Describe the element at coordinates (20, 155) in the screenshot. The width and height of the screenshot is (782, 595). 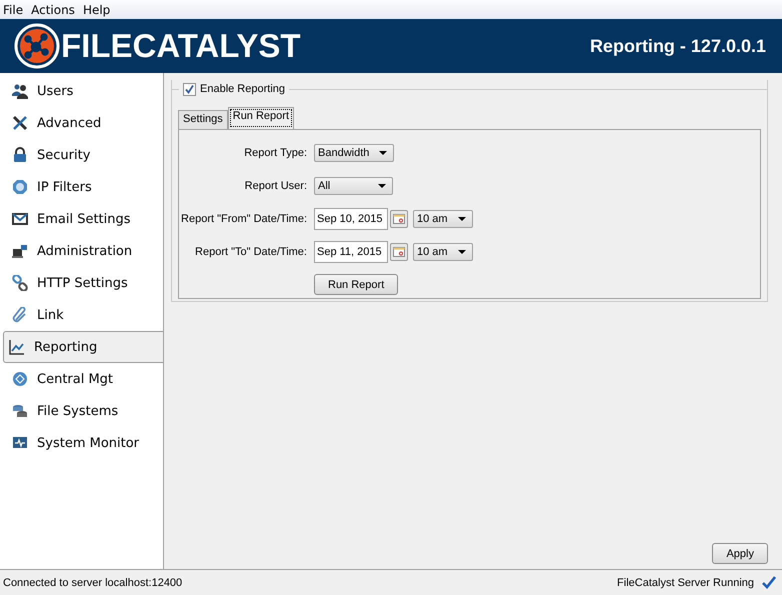
I see `padlock-icon` at that location.